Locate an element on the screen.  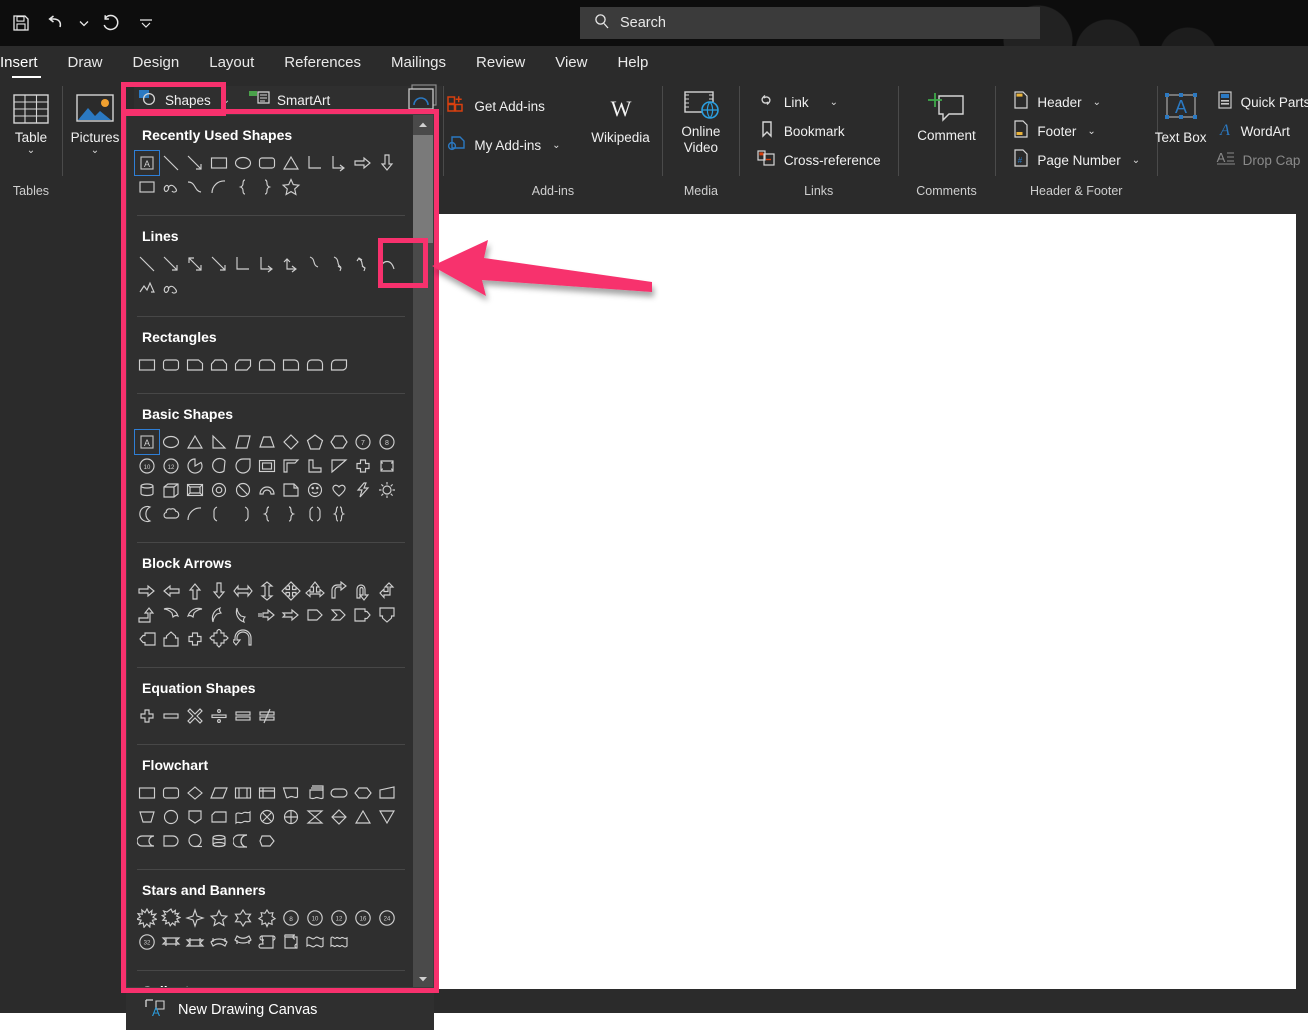
shape-line-arrow is located at coordinates (195, 163).